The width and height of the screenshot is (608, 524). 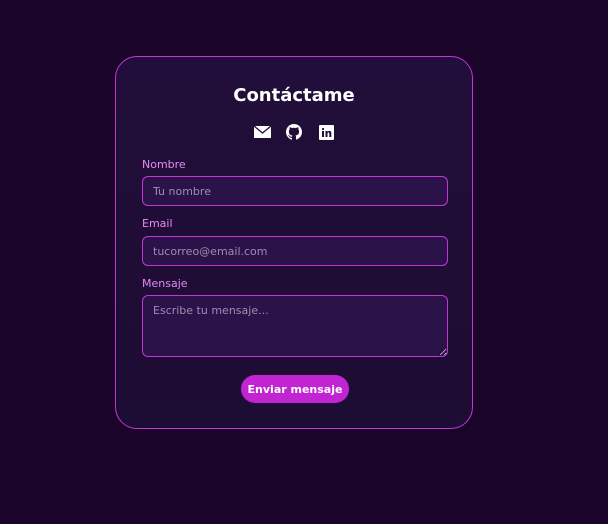 I want to click on social-links, so click(x=294, y=132).